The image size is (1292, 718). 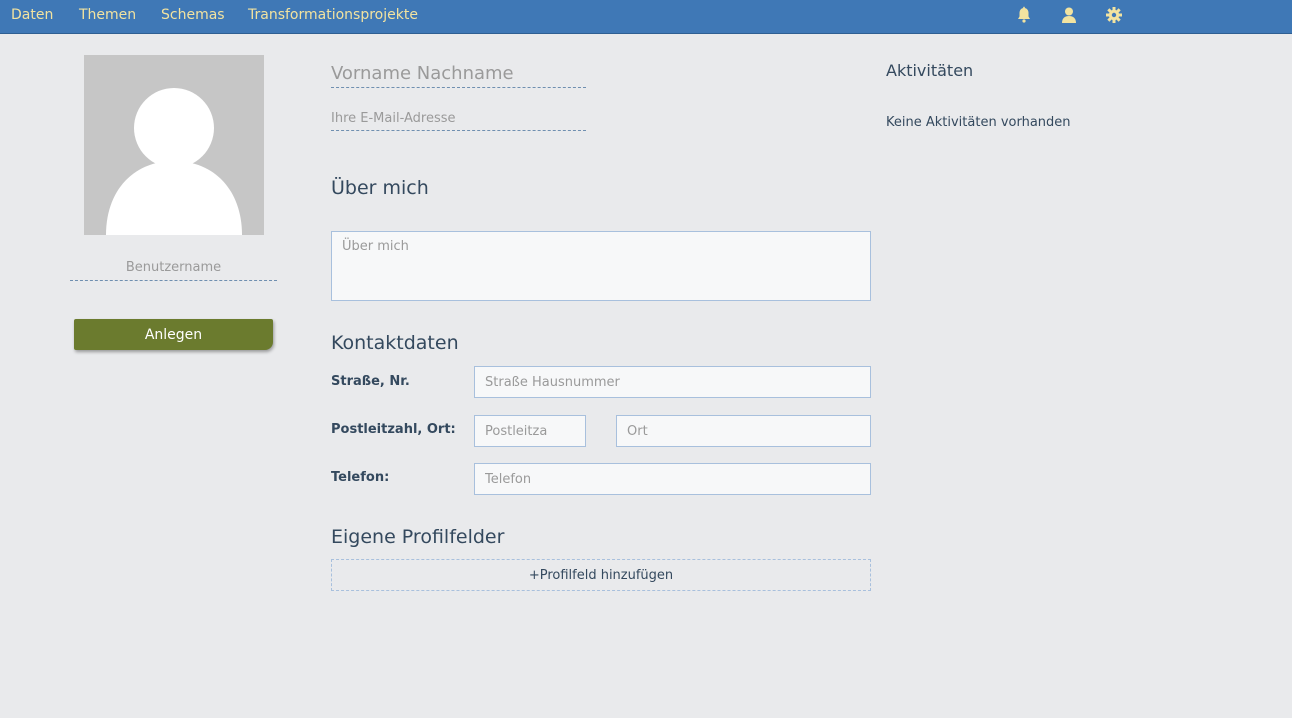 I want to click on activities-empty-text: Keine Aktivitäten vorhanden, so click(x=978, y=122).